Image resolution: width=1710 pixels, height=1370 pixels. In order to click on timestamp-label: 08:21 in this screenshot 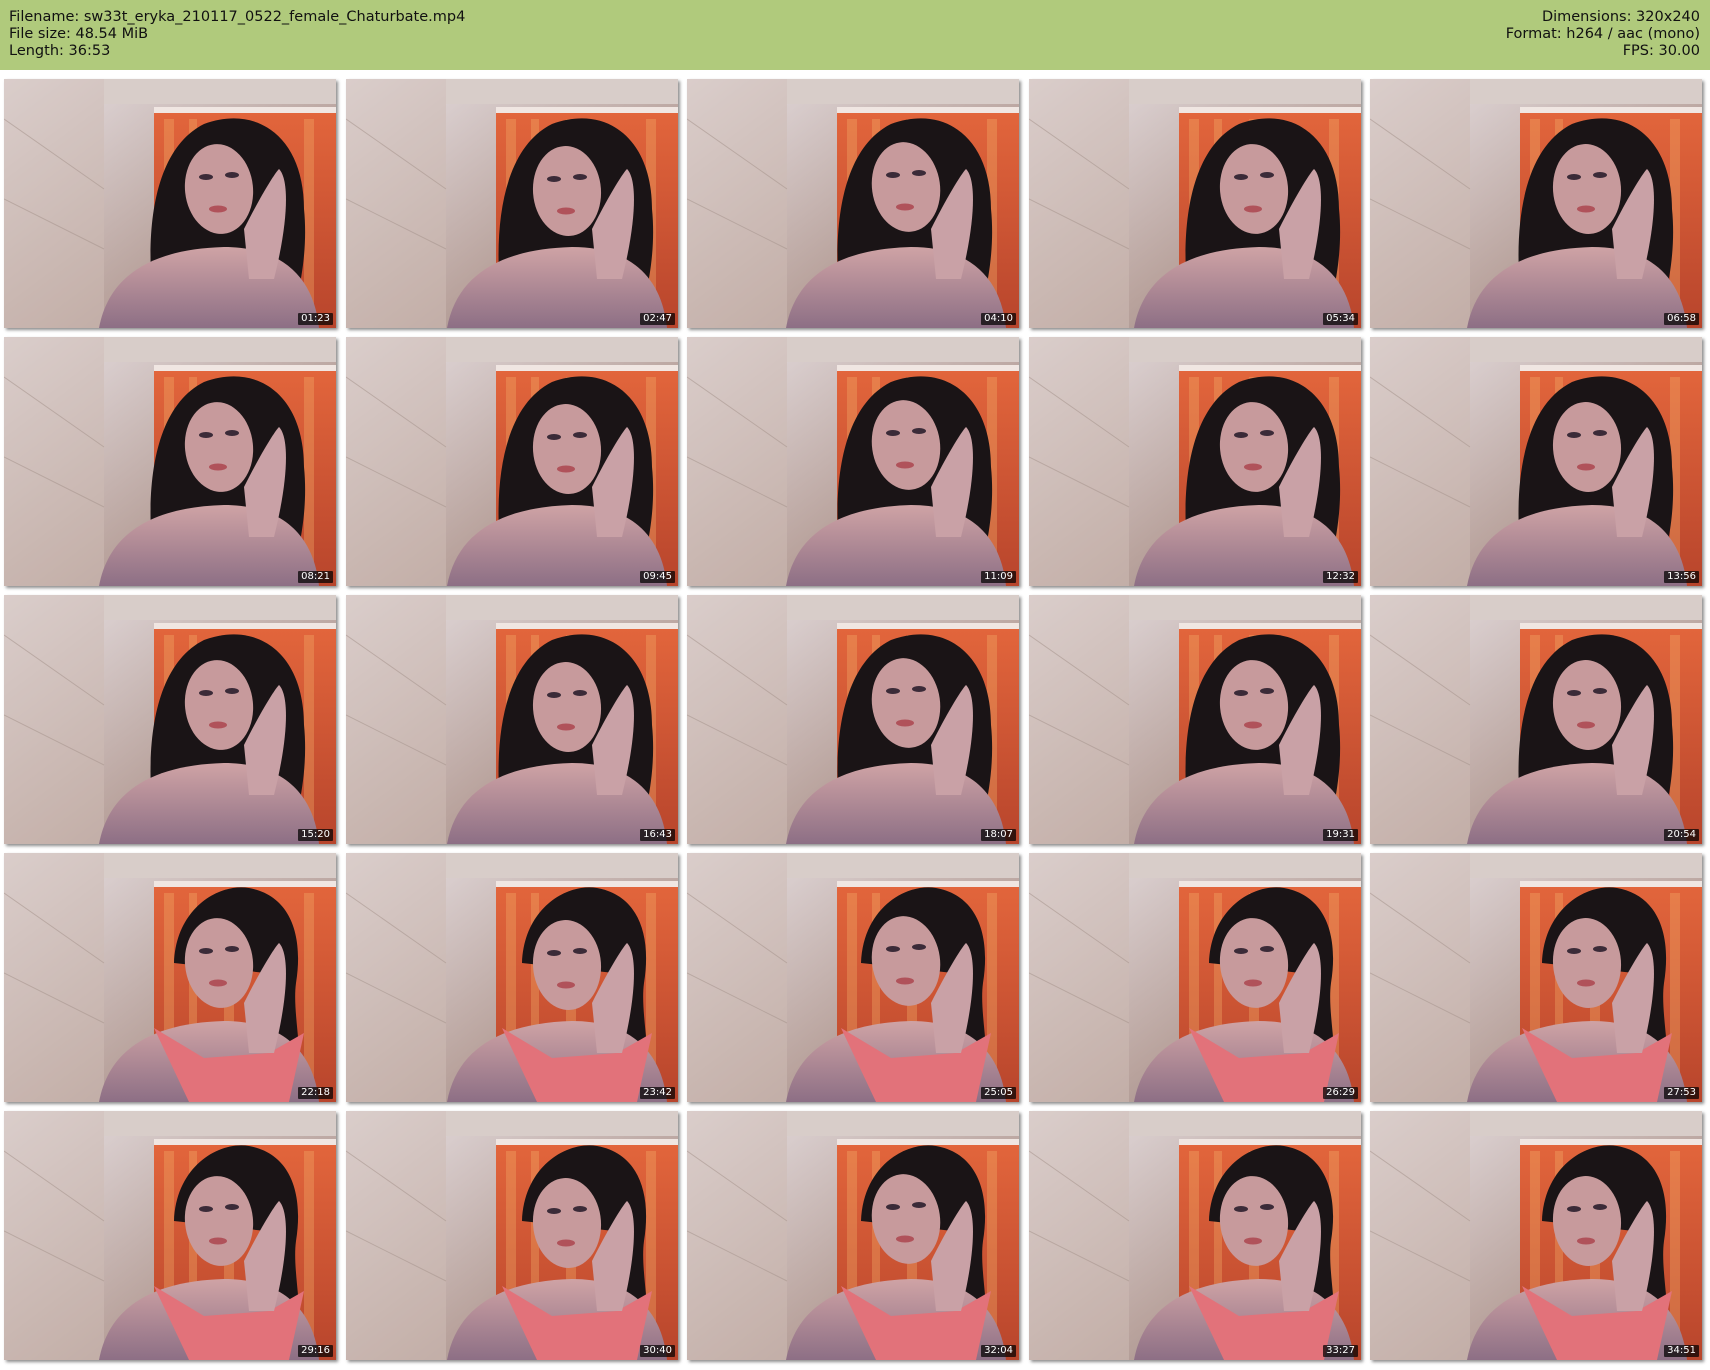, I will do `click(315, 577)`.